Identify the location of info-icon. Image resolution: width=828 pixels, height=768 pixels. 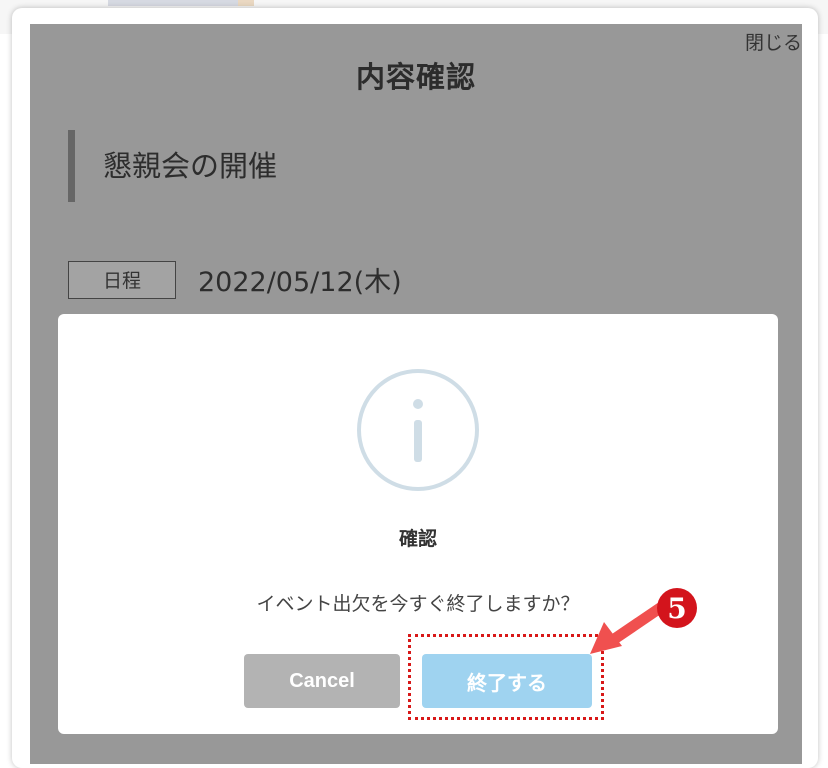
(418, 430).